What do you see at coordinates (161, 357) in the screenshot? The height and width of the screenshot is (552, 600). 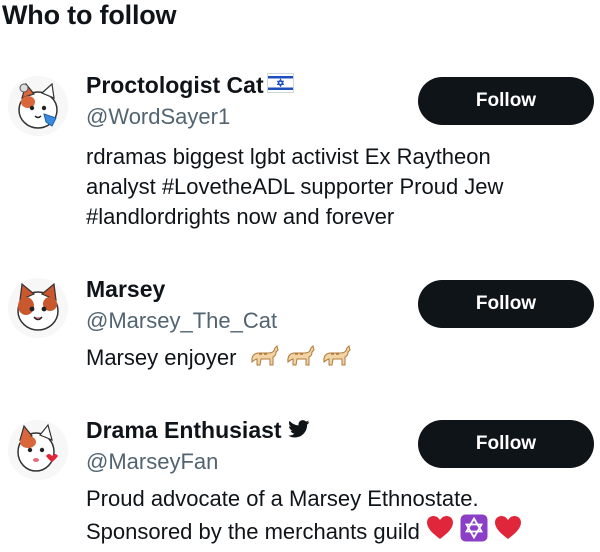 I see `bio-text: Marsey enjoyer` at bounding box center [161, 357].